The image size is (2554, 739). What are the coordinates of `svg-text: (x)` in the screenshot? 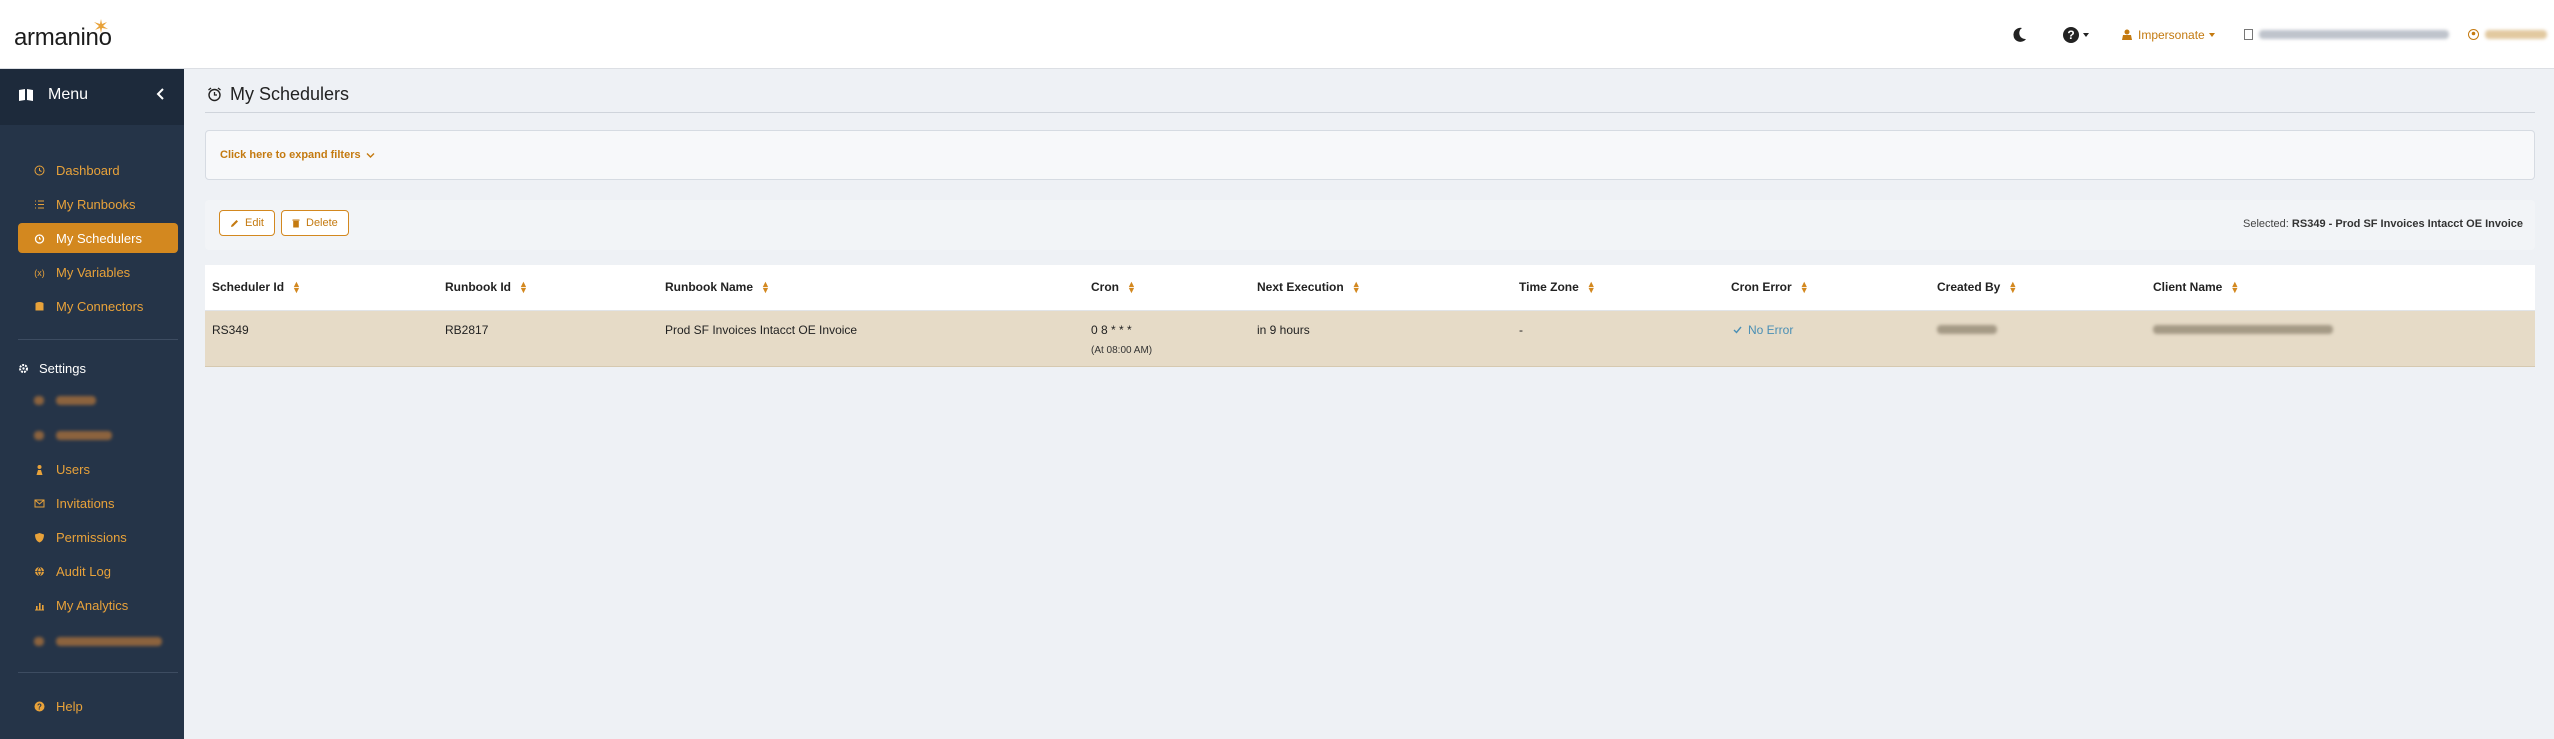 It's located at (39, 273).